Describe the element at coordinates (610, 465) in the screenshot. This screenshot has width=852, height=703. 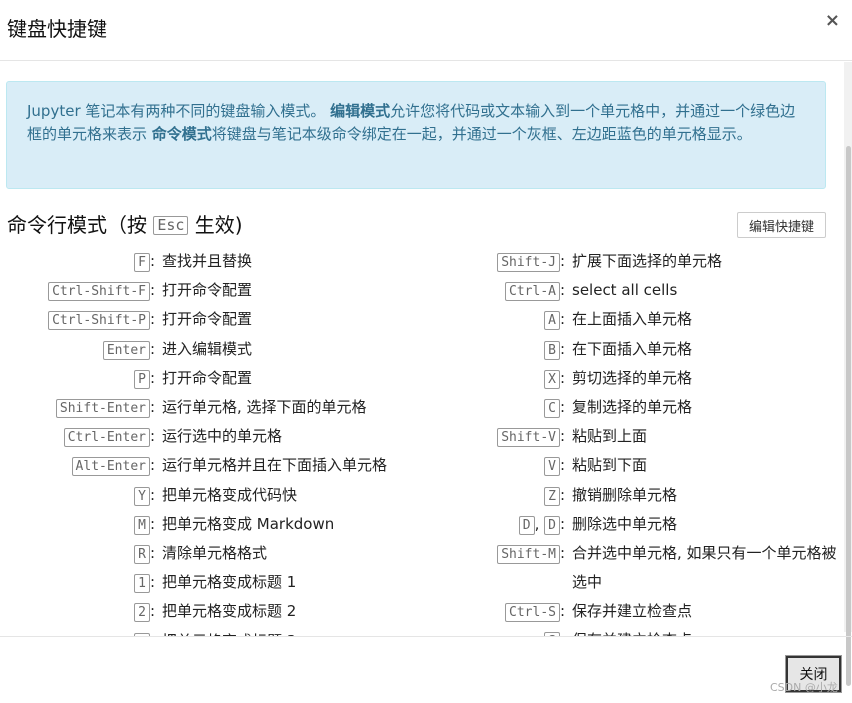
I see `shortcut-description: 粘贴到下面` at that location.